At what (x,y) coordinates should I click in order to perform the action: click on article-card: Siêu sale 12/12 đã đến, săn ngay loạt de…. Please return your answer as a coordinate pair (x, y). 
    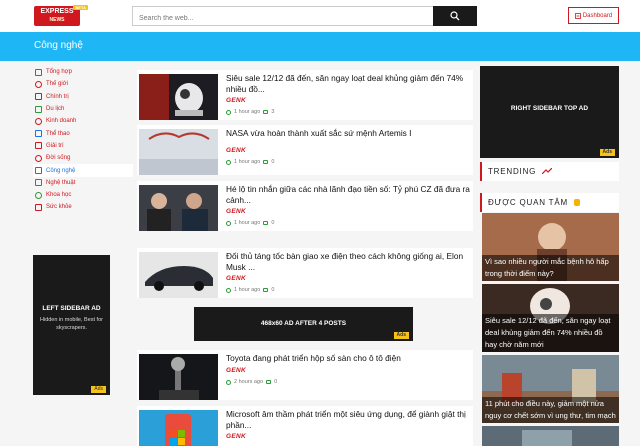
    Looking at the image, I should click on (305, 95).